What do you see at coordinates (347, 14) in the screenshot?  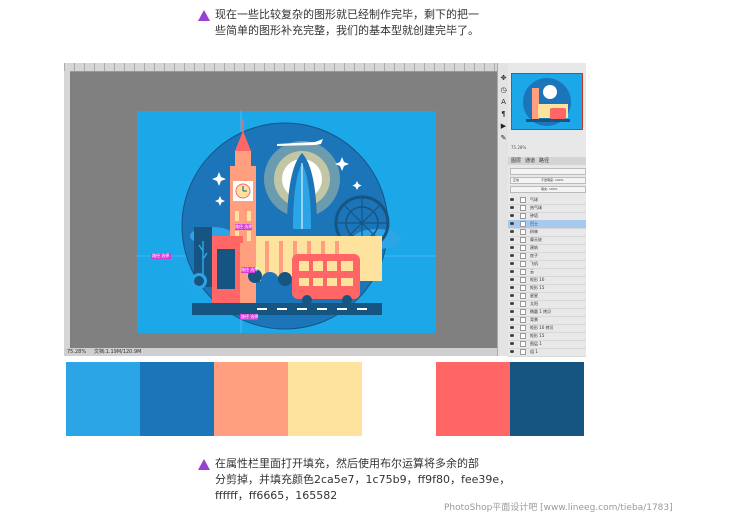 I see `instruction-line: 现在一些比较复杂的图形就已经制作完毕，剩下的把一` at bounding box center [347, 14].